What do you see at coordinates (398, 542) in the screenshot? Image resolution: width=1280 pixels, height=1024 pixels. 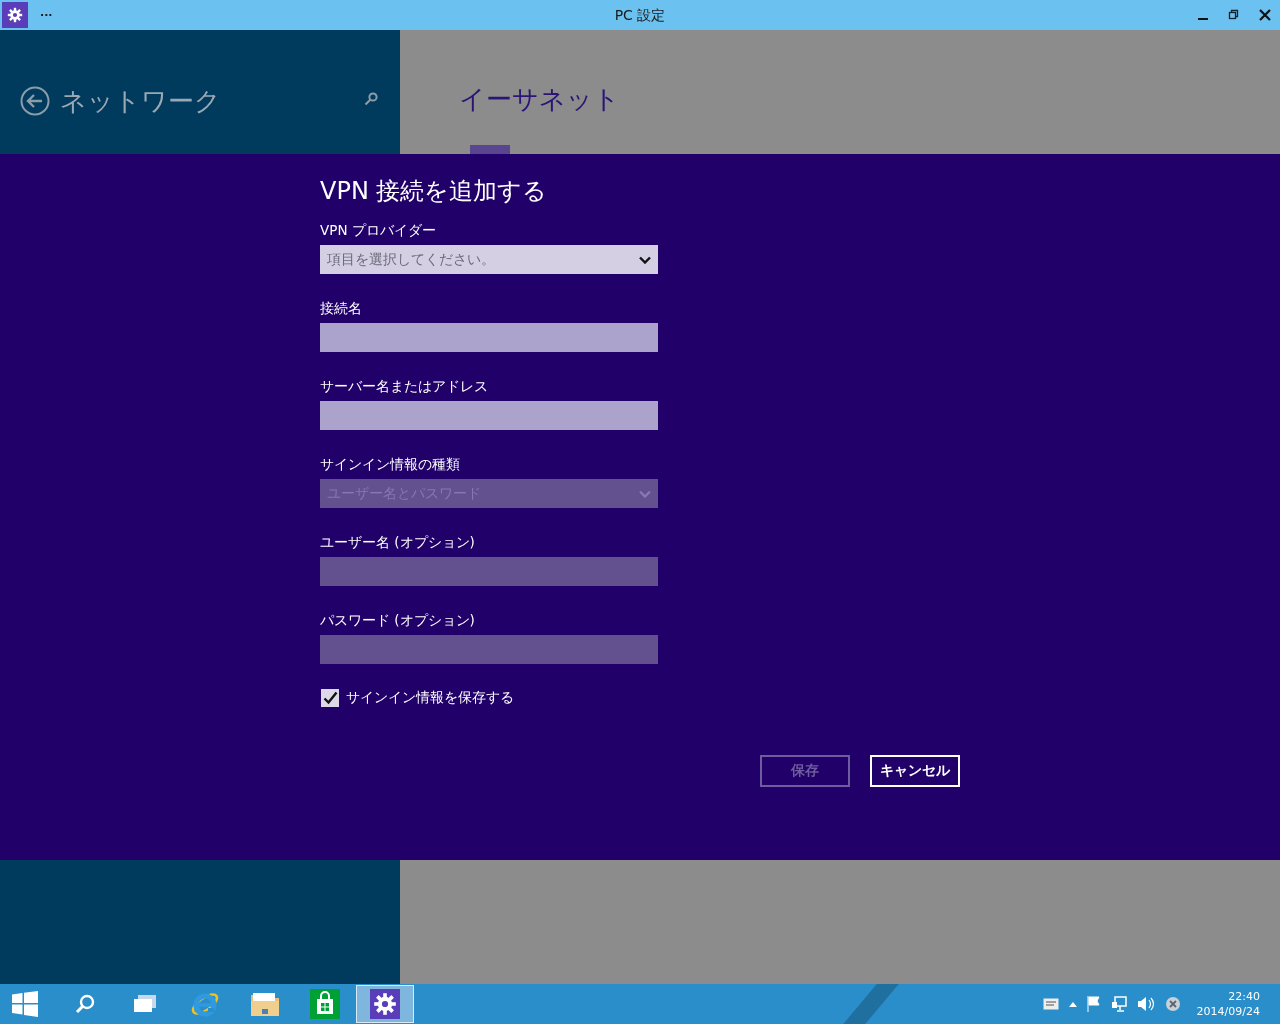 I see `field-label: ユーザー名 (オプション)` at bounding box center [398, 542].